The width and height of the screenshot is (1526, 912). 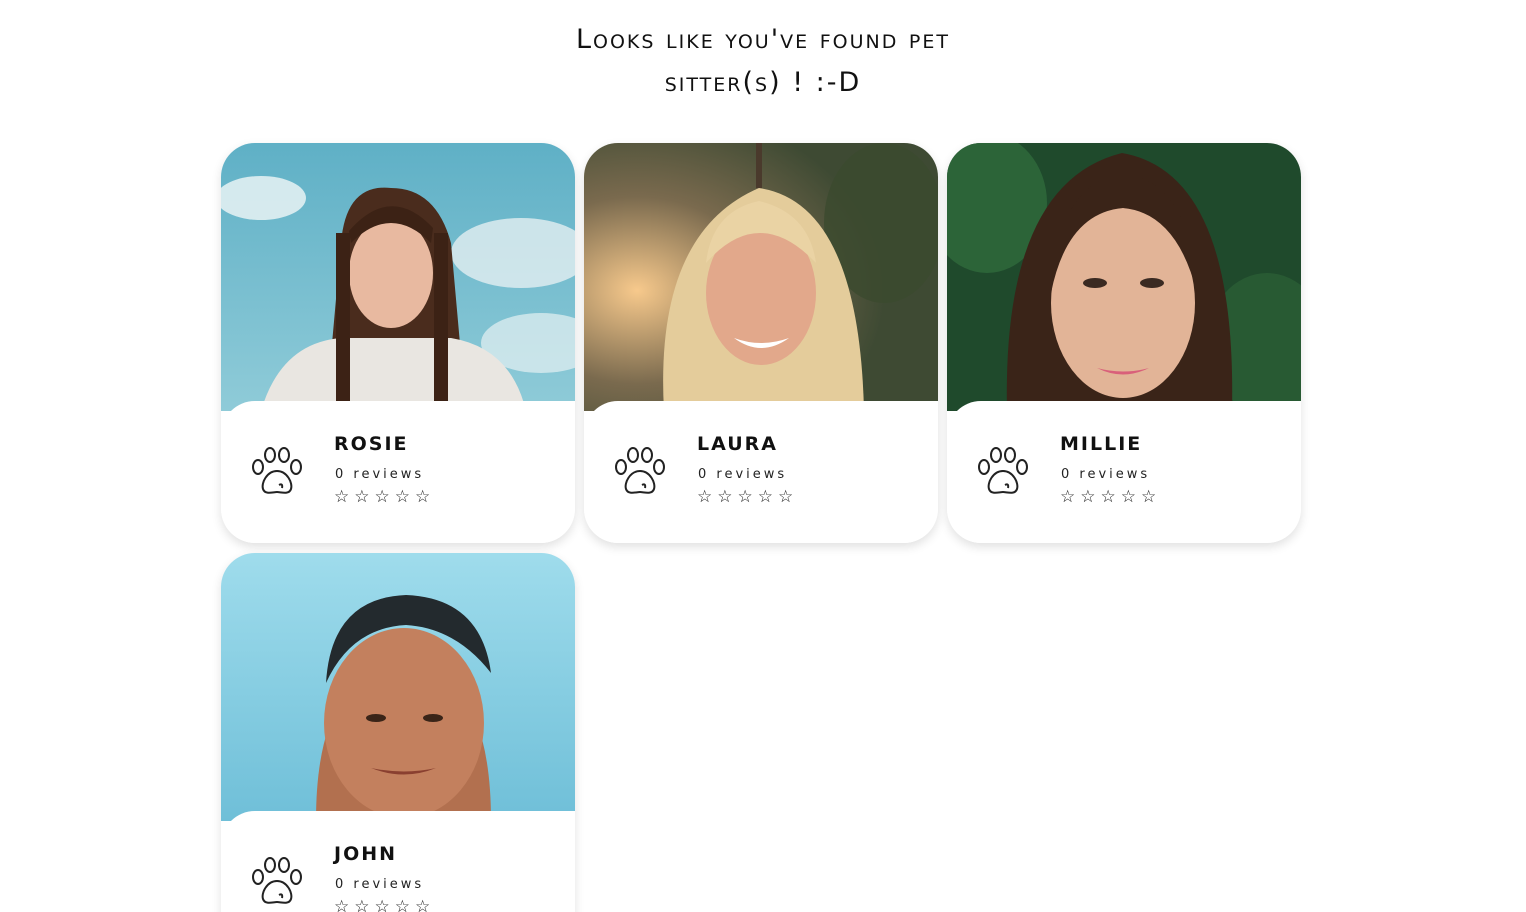 I want to click on sitter-card-millie: MILLIE 0 reviews ☆☆☆☆☆, so click(x=1124, y=343).